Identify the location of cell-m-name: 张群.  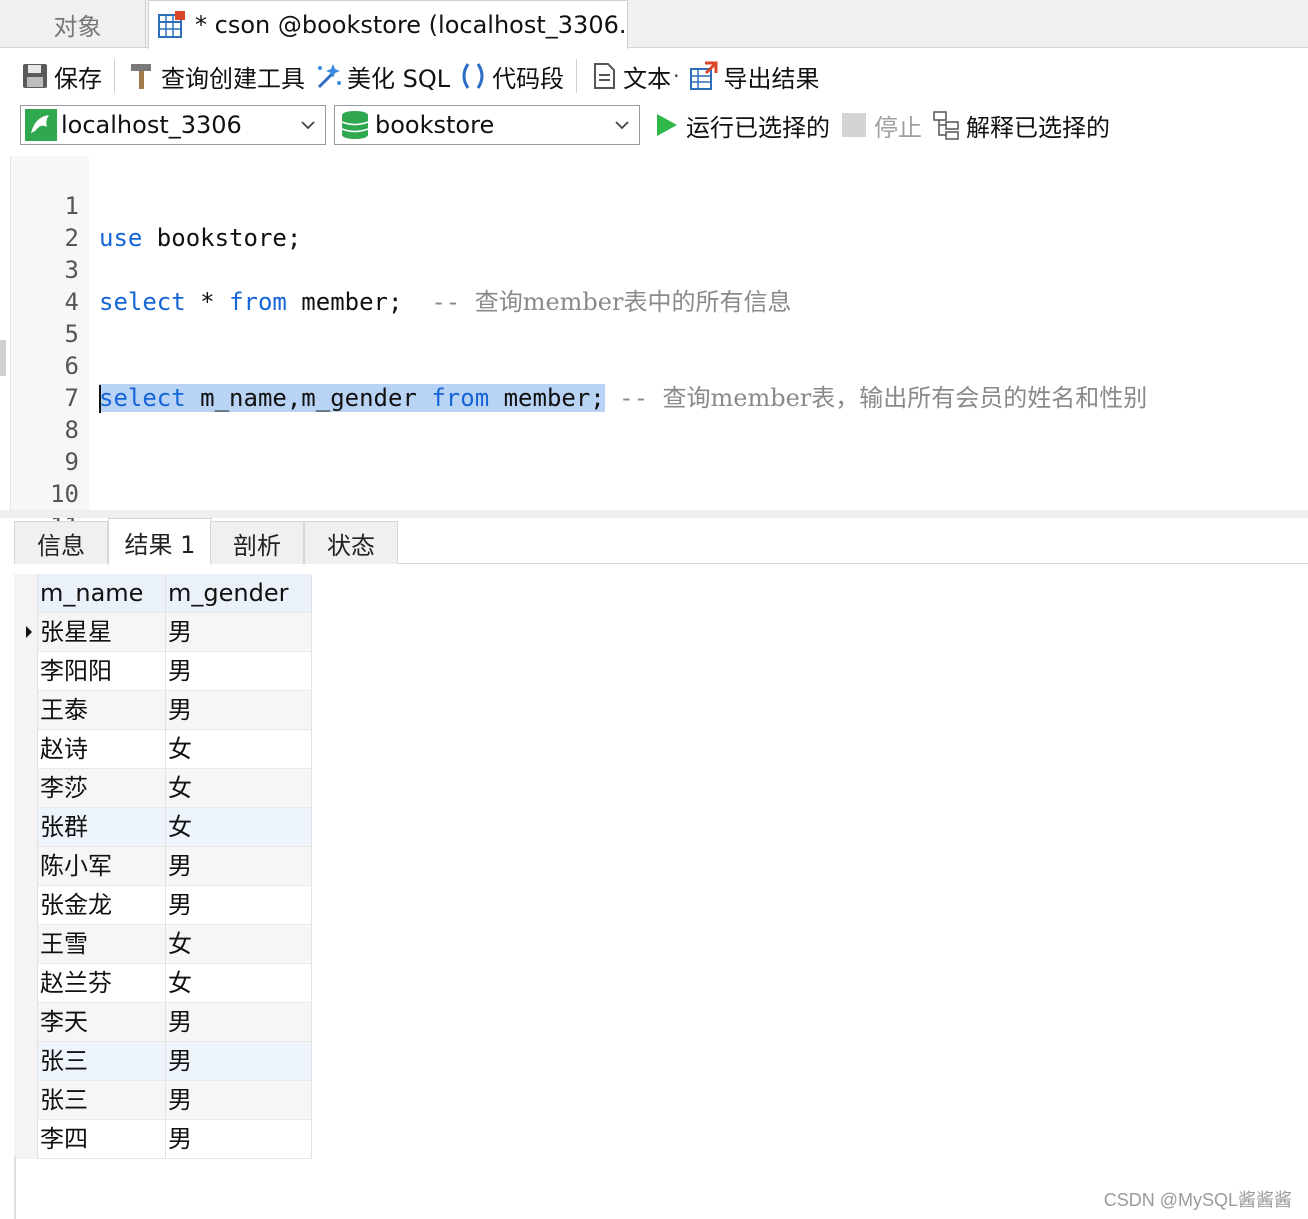
(102, 827).